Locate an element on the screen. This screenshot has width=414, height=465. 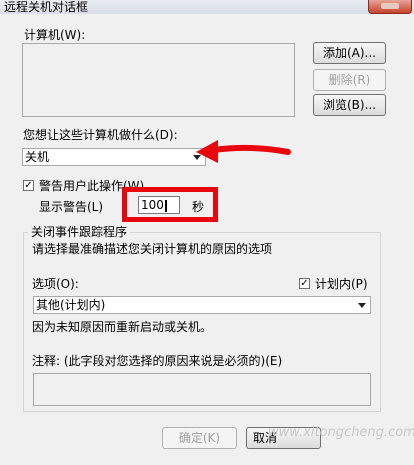
action-label: 您想让这些计算机做什么(D): is located at coordinates (100, 135).